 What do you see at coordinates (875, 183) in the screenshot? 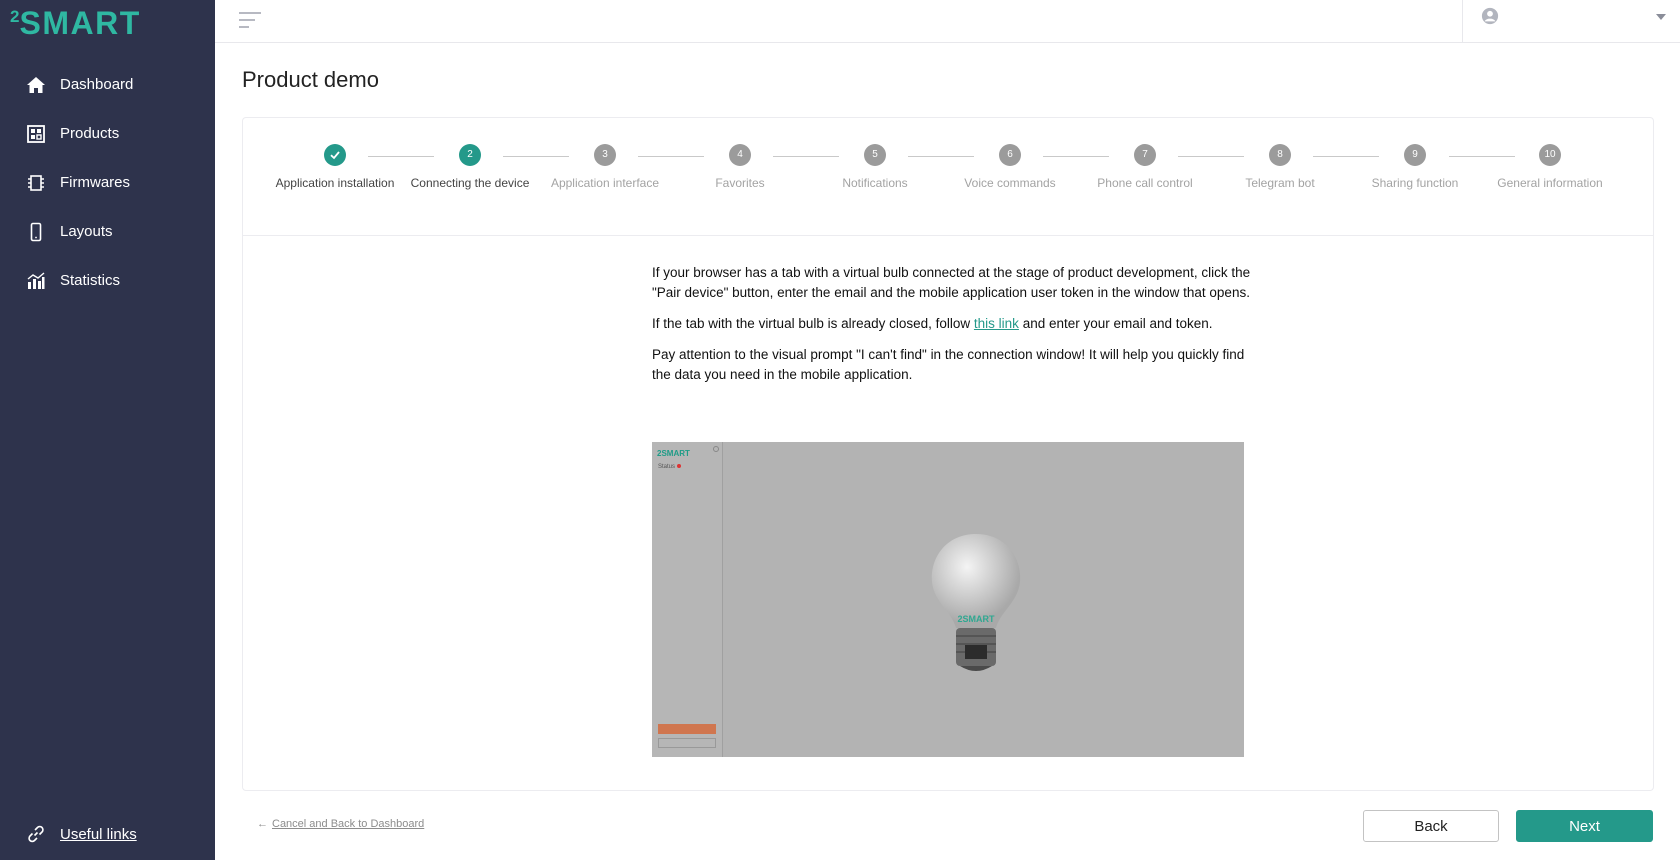
I see `step-label: Notifications` at bounding box center [875, 183].